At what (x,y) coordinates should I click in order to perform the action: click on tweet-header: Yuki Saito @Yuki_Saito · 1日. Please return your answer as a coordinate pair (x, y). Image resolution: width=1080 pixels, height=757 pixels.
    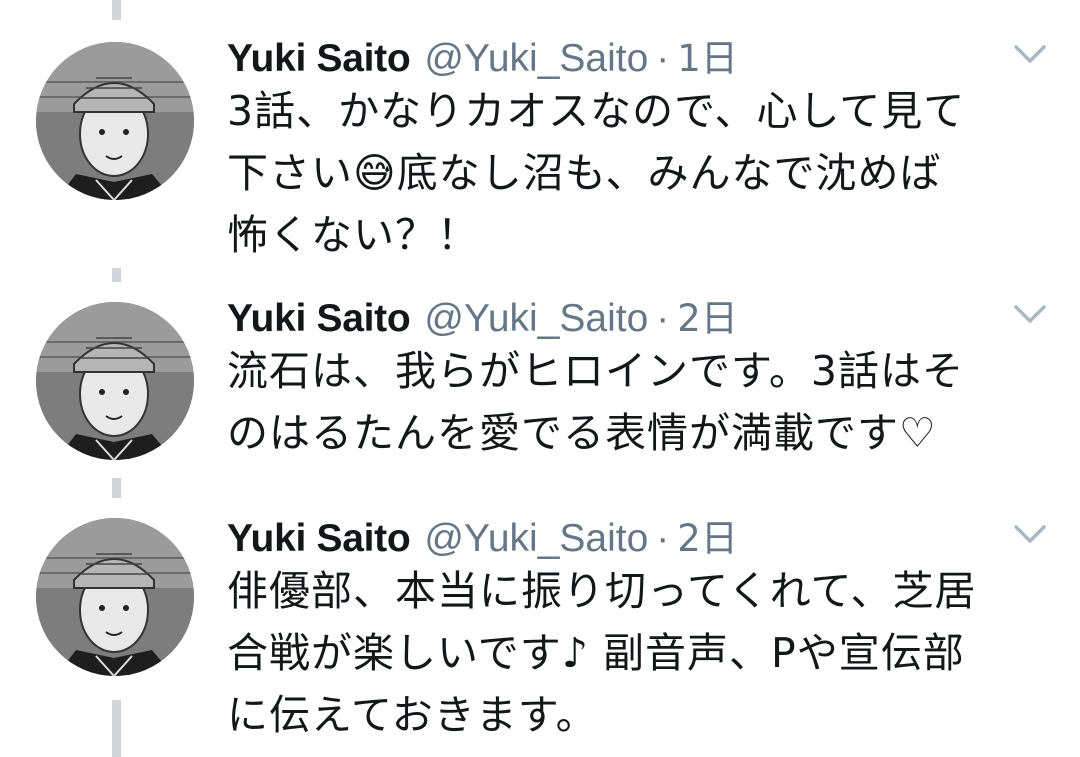
    Looking at the image, I should click on (482, 54).